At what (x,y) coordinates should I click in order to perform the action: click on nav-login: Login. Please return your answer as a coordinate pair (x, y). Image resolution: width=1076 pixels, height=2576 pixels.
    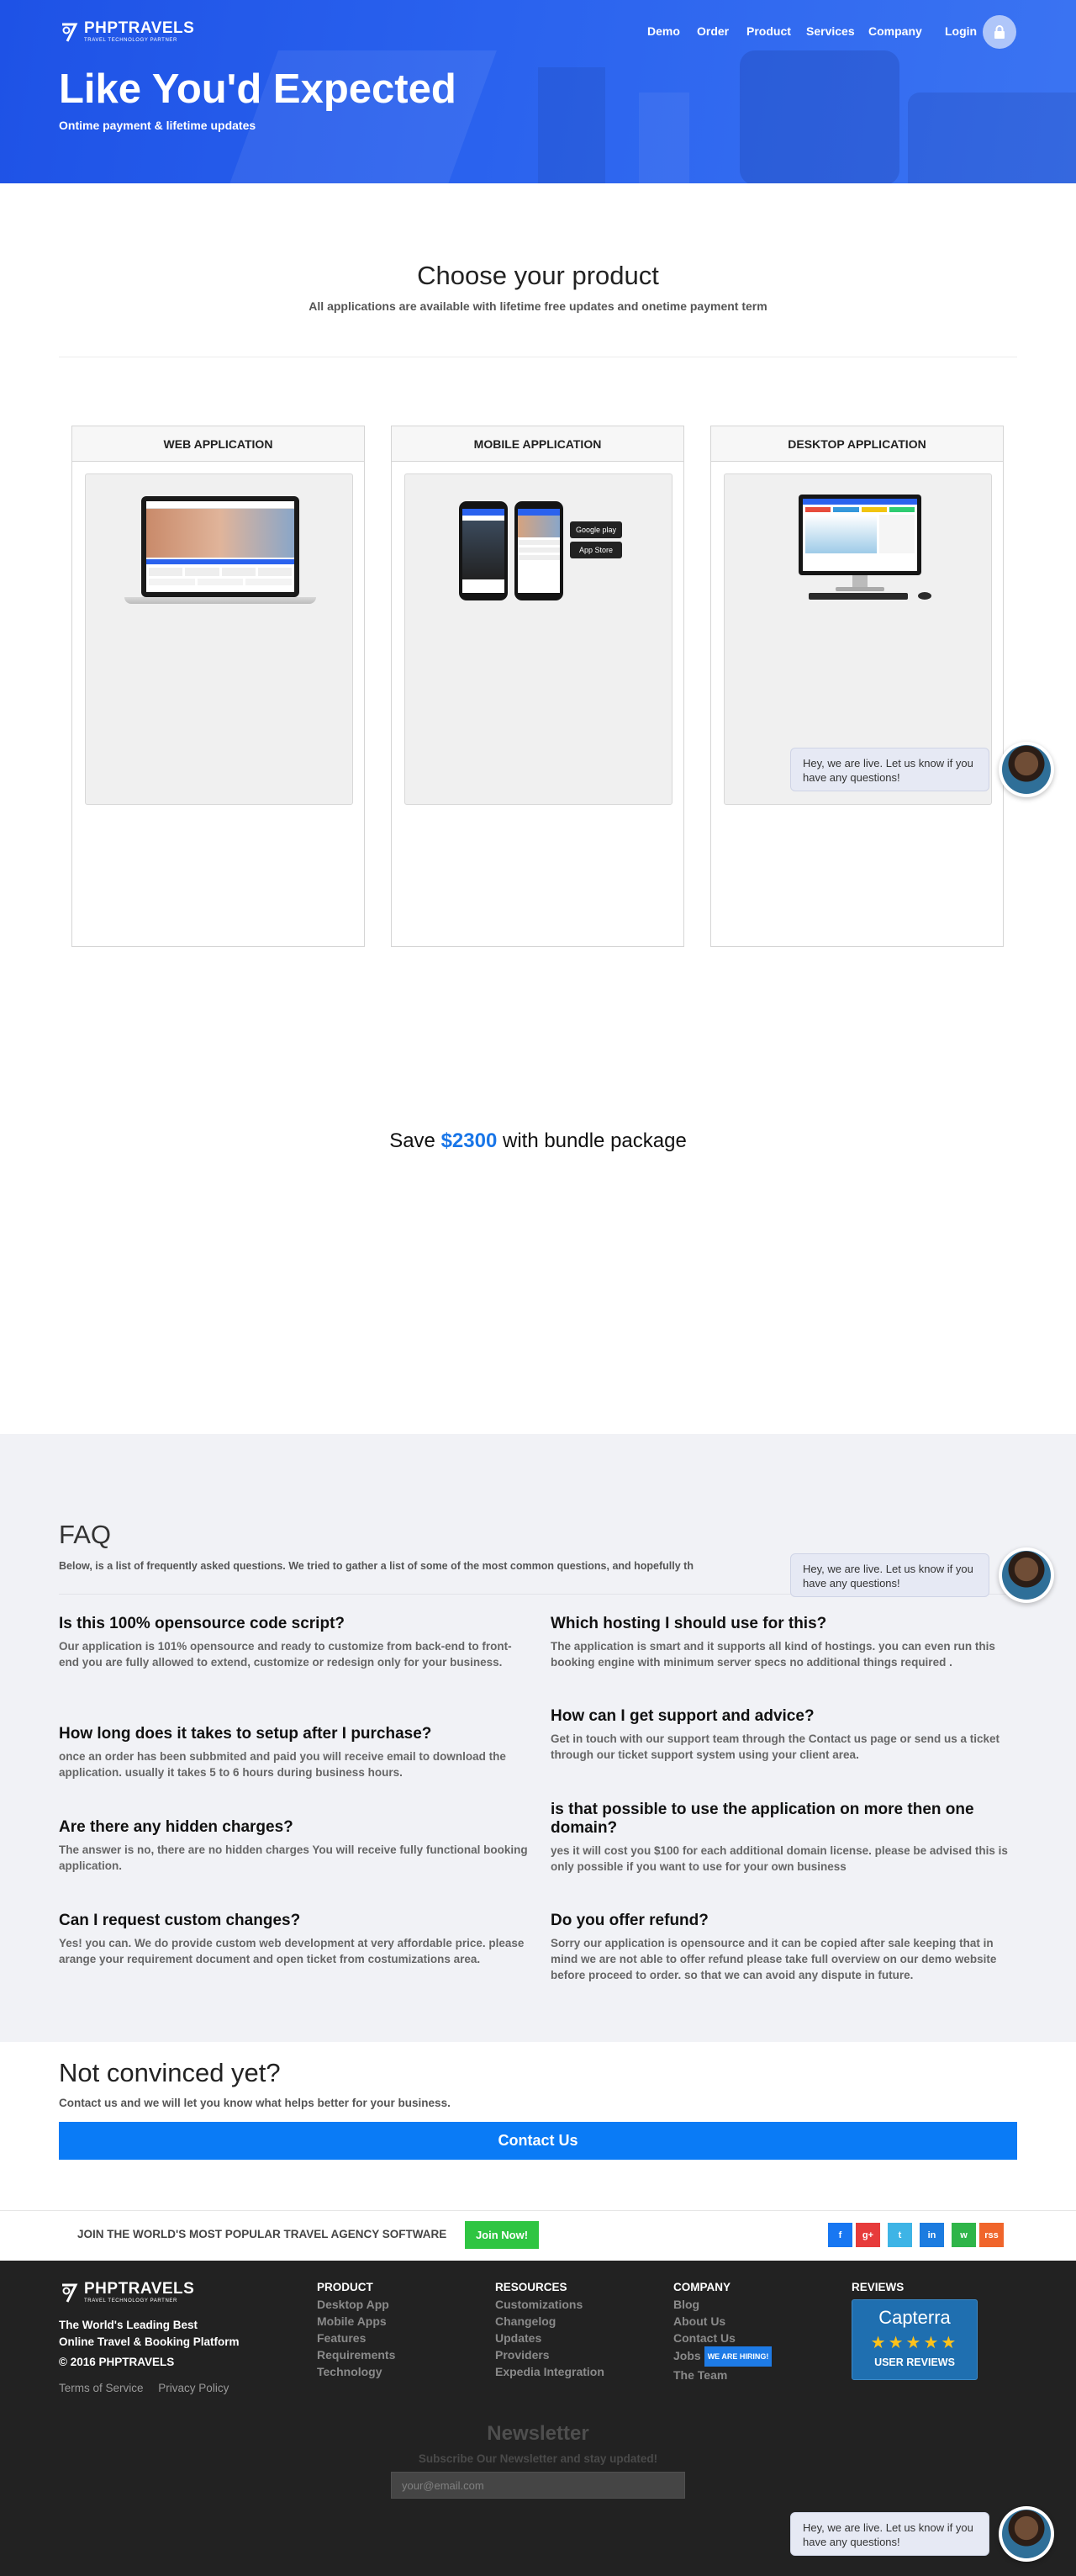
    Looking at the image, I should click on (961, 31).